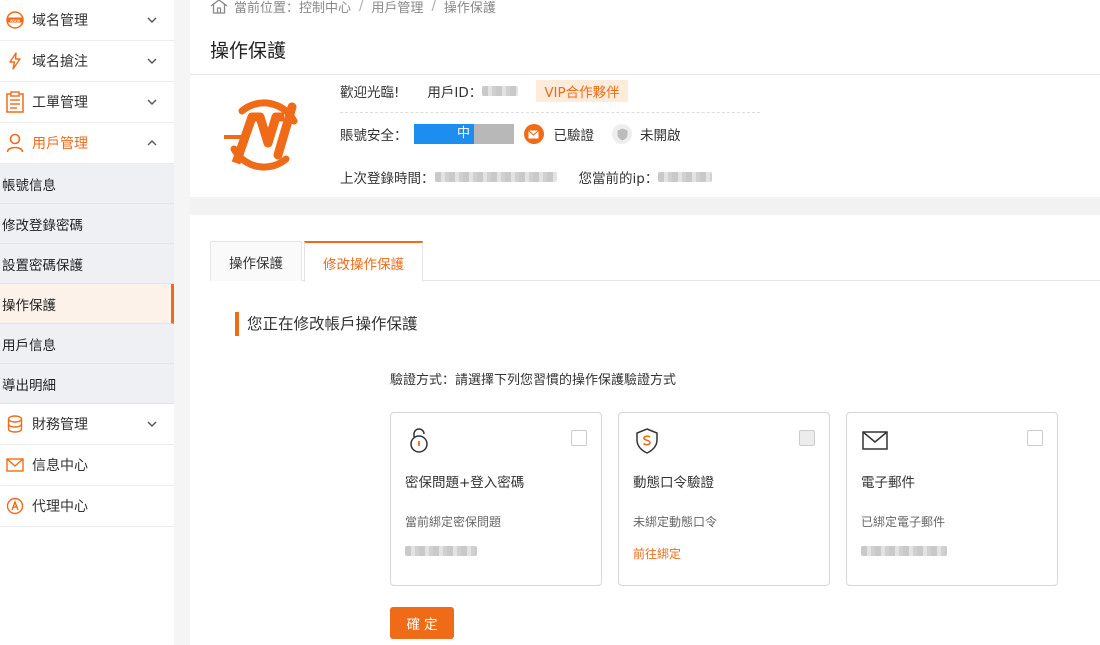 The height and width of the screenshot is (645, 1100). I want to click on user-icon, so click(15, 143).